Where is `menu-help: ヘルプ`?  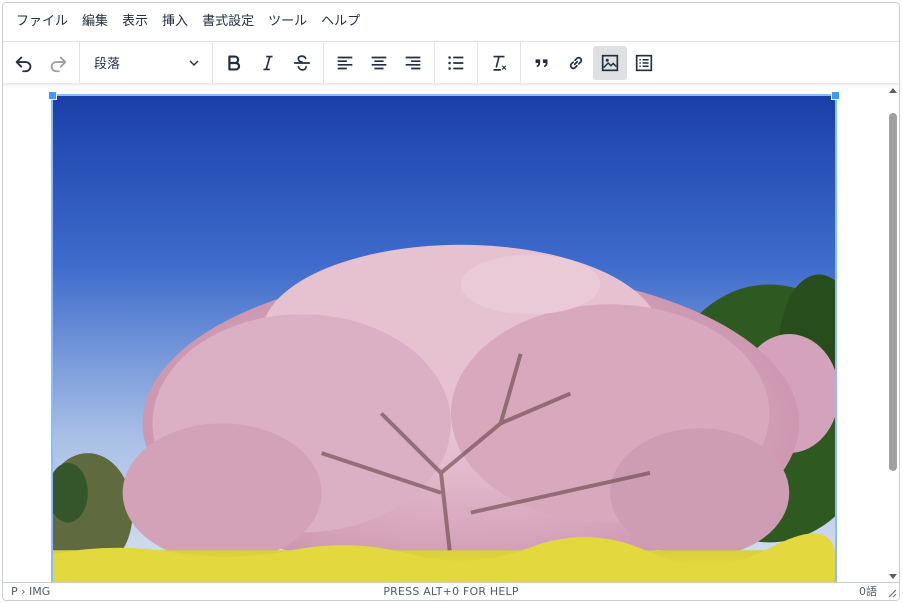
menu-help: ヘルプ is located at coordinates (340, 22).